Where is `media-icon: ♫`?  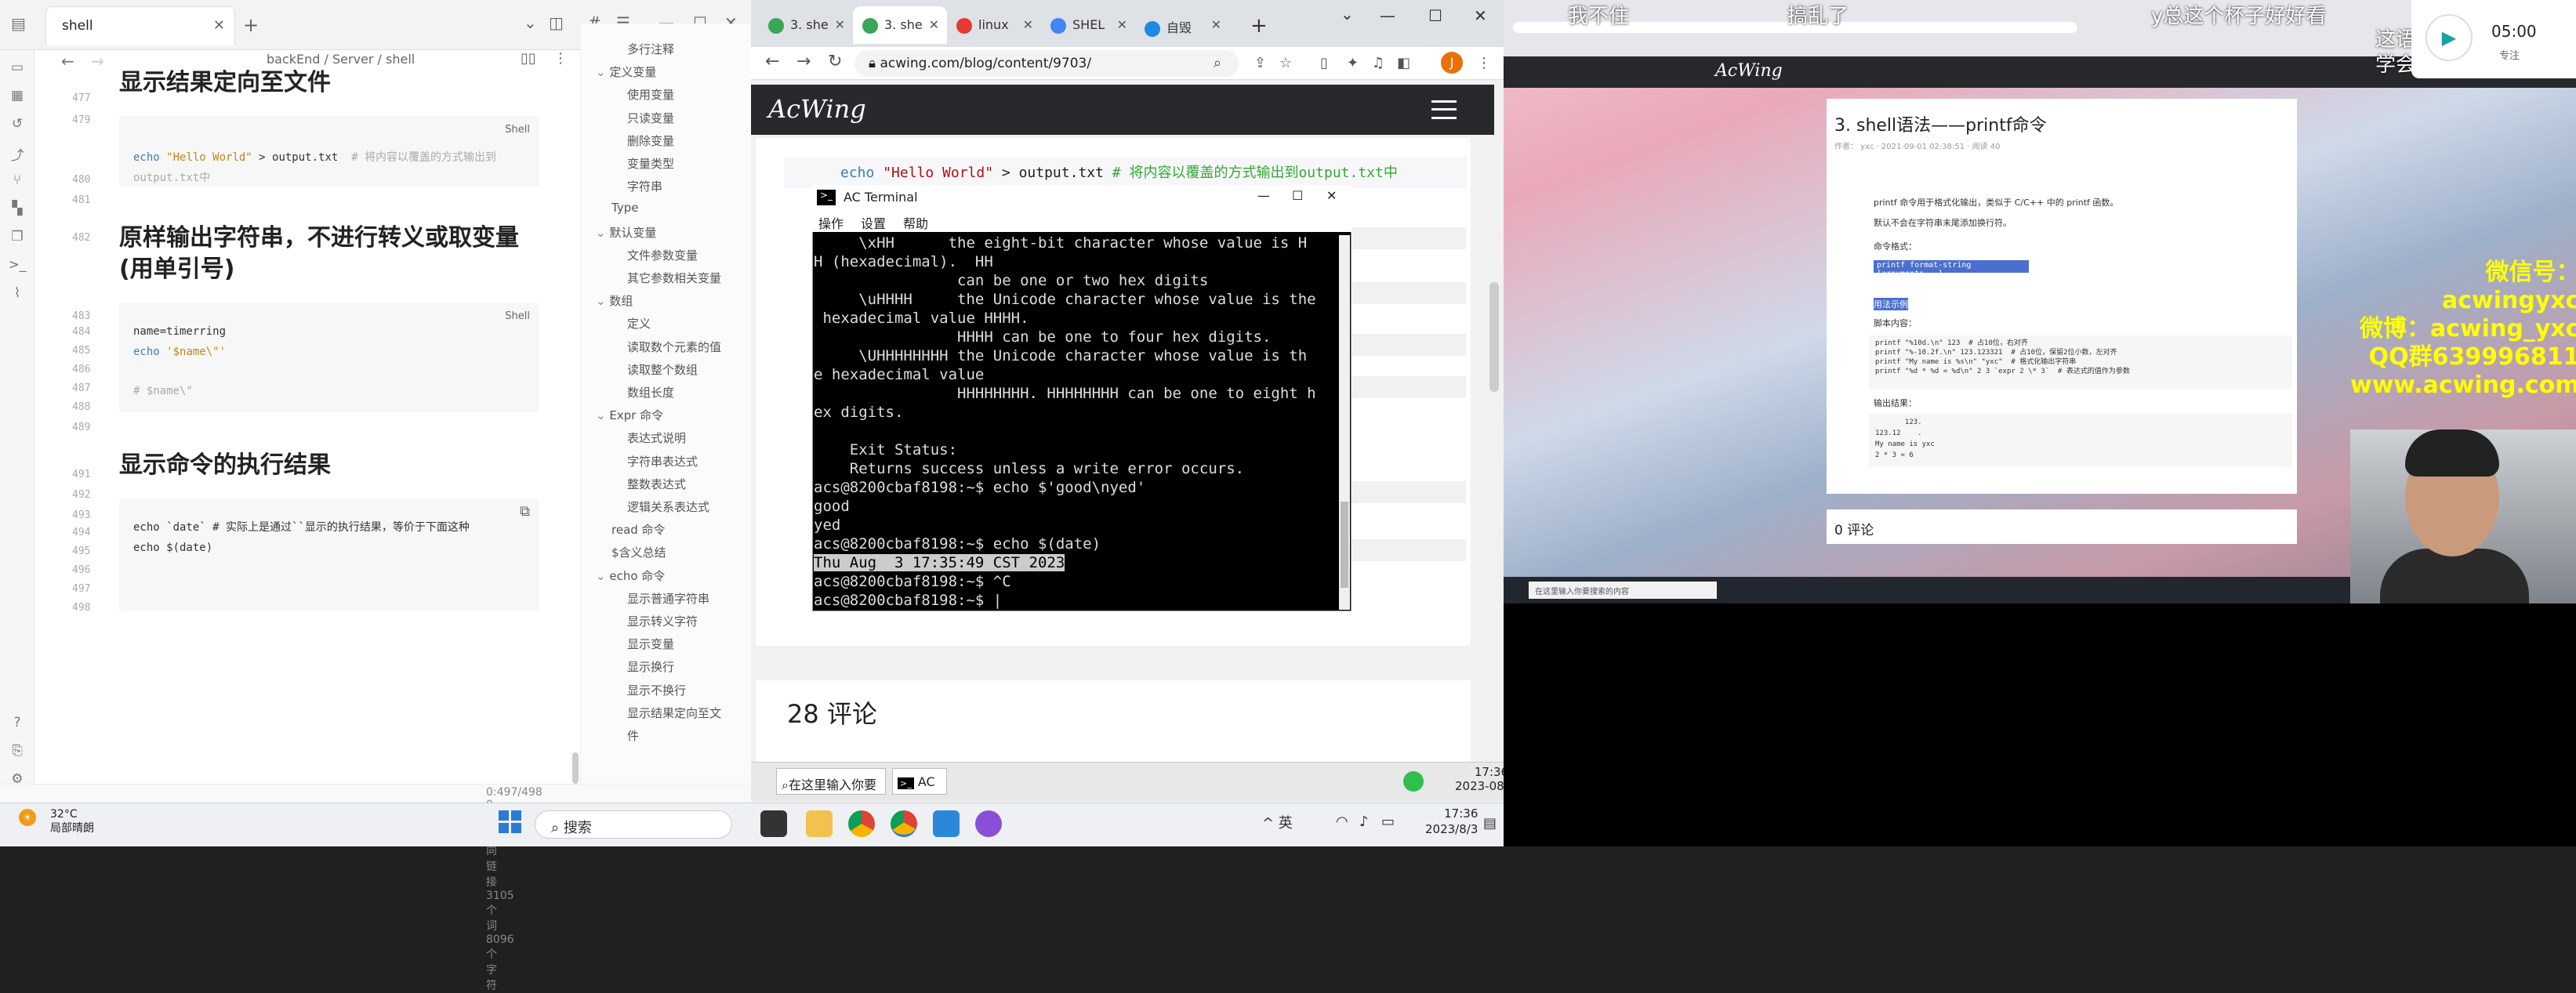
media-icon: ♫ is located at coordinates (1378, 63).